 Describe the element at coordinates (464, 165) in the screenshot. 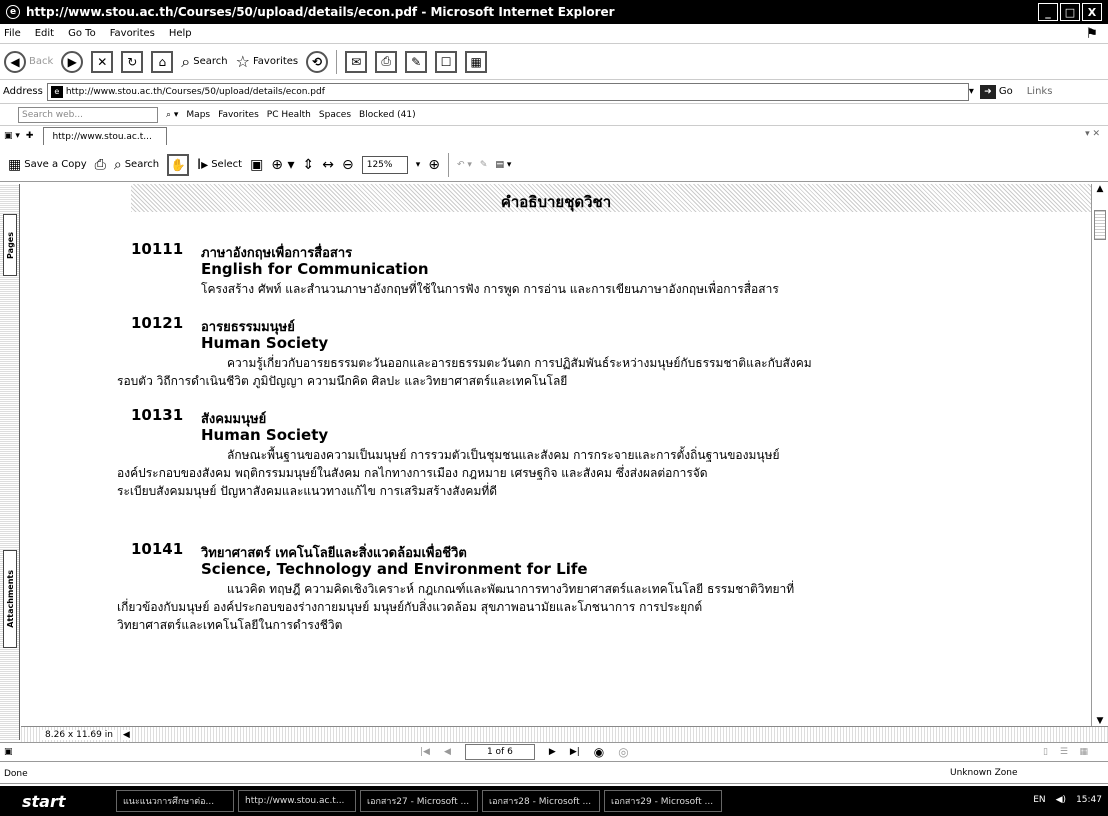

I see `rotate-icon: ↶ ▾` at that location.